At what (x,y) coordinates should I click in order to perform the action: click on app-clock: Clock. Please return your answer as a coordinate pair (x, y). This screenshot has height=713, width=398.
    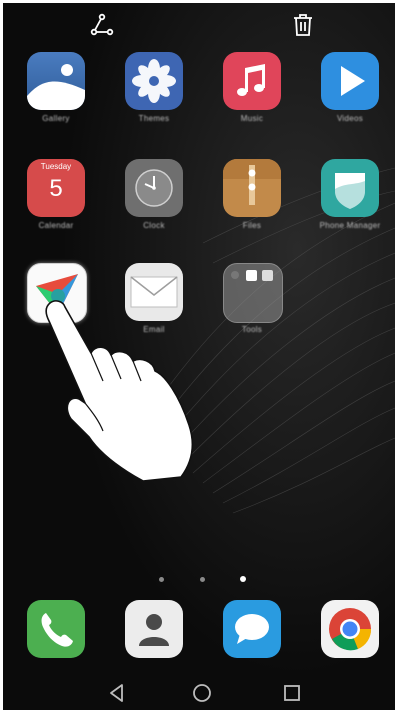
    Looking at the image, I should click on (154, 209).